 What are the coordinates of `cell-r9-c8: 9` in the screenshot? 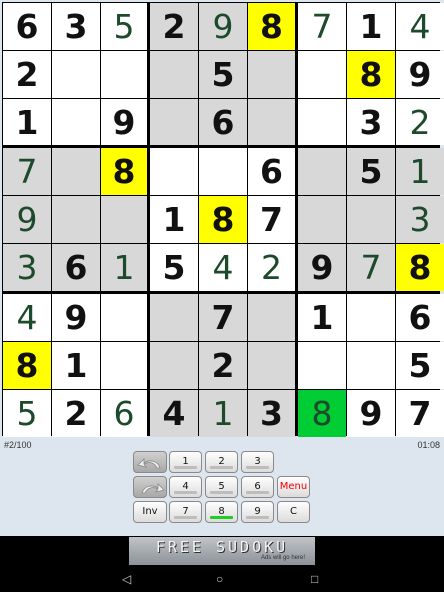 It's located at (371, 413).